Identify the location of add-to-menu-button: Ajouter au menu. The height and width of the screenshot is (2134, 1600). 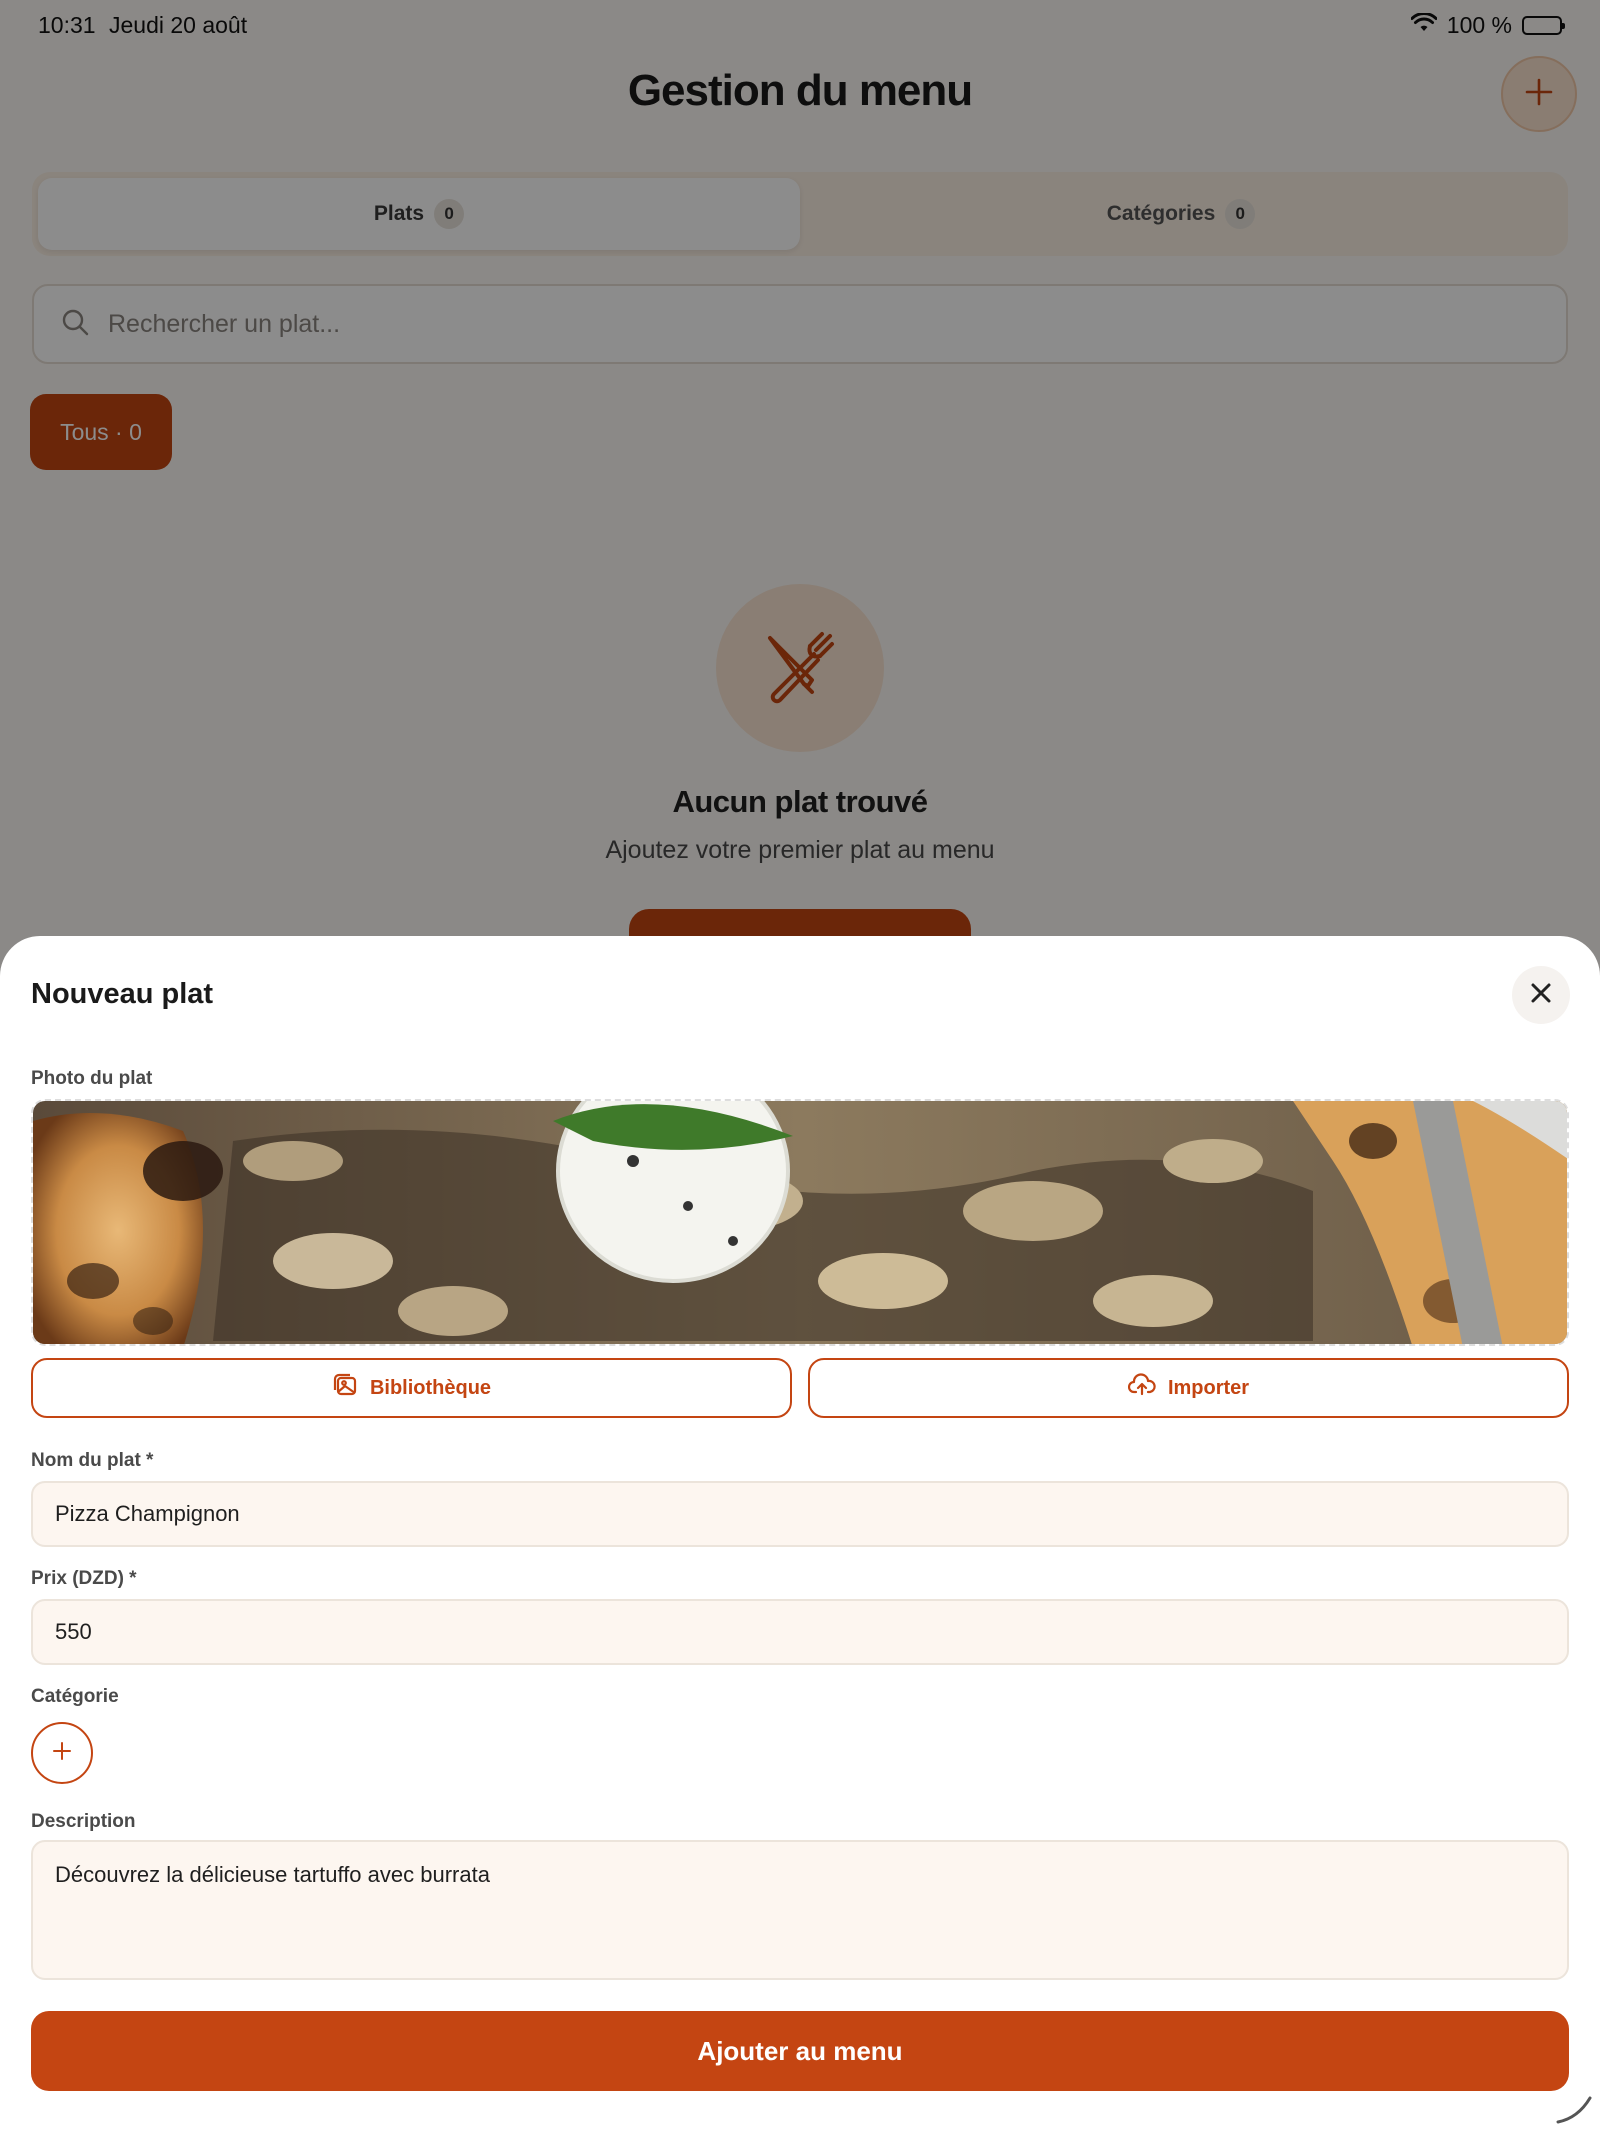
(800, 2051).